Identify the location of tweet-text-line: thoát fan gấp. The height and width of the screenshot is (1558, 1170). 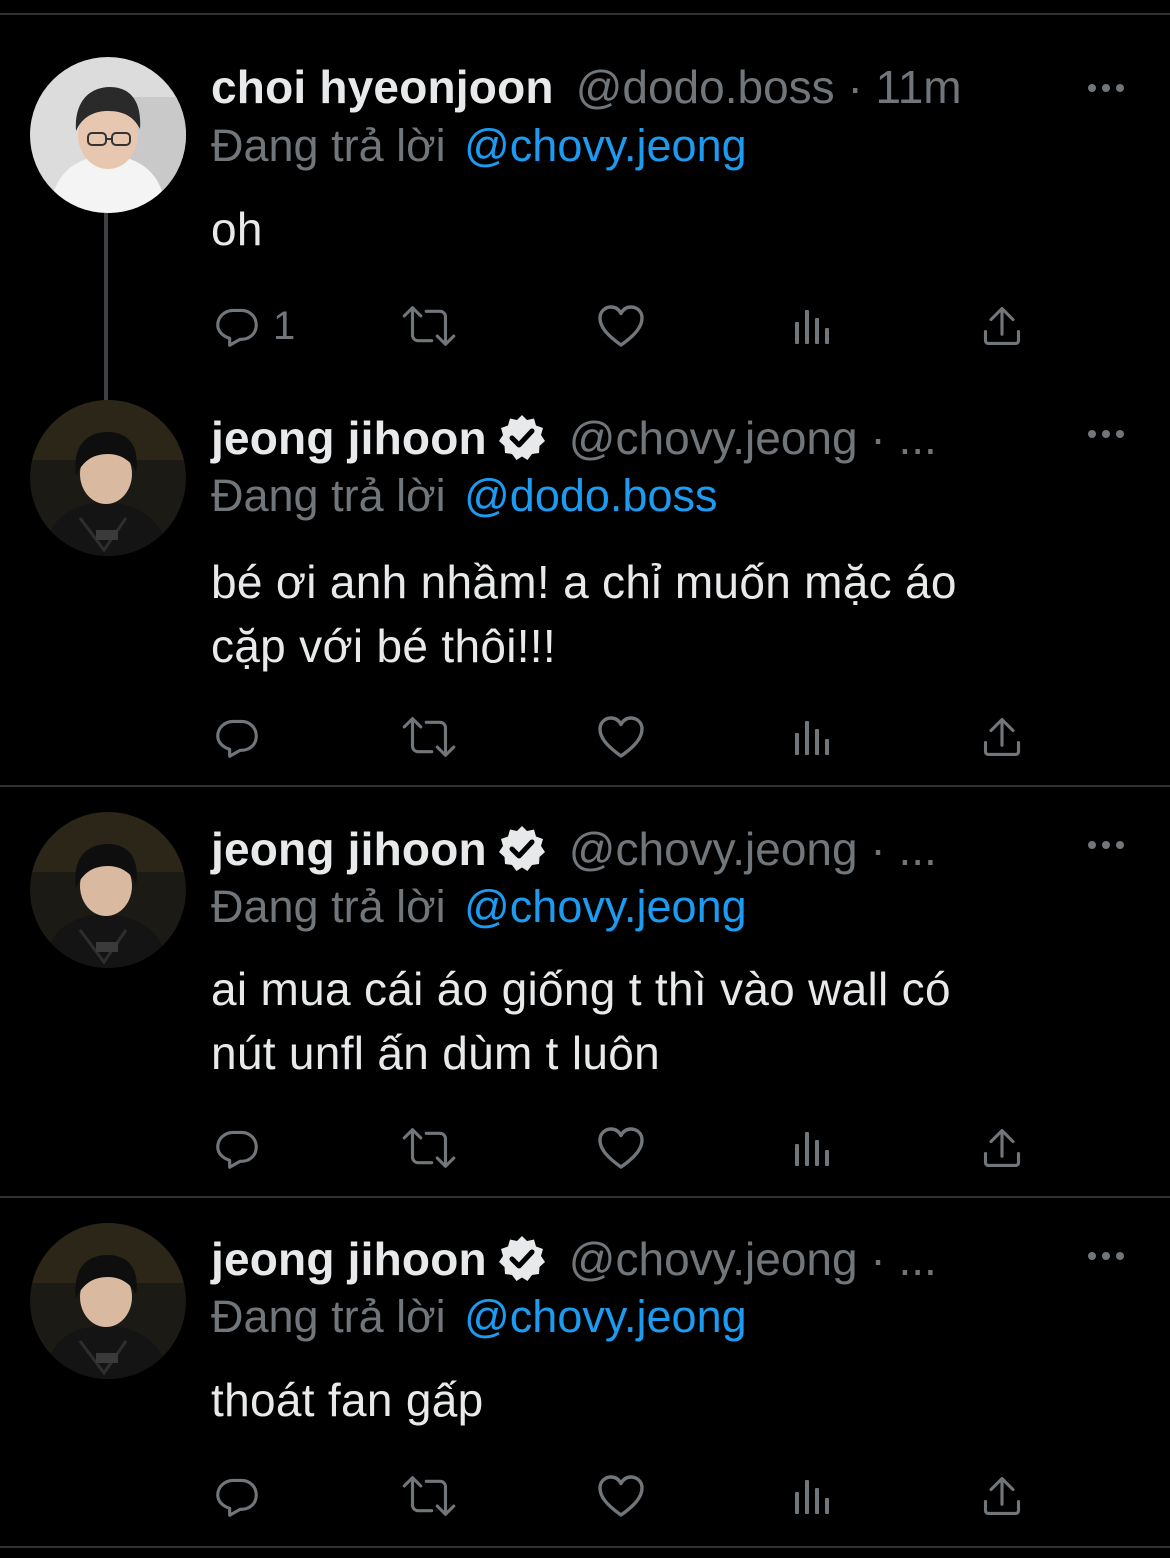
(347, 1400).